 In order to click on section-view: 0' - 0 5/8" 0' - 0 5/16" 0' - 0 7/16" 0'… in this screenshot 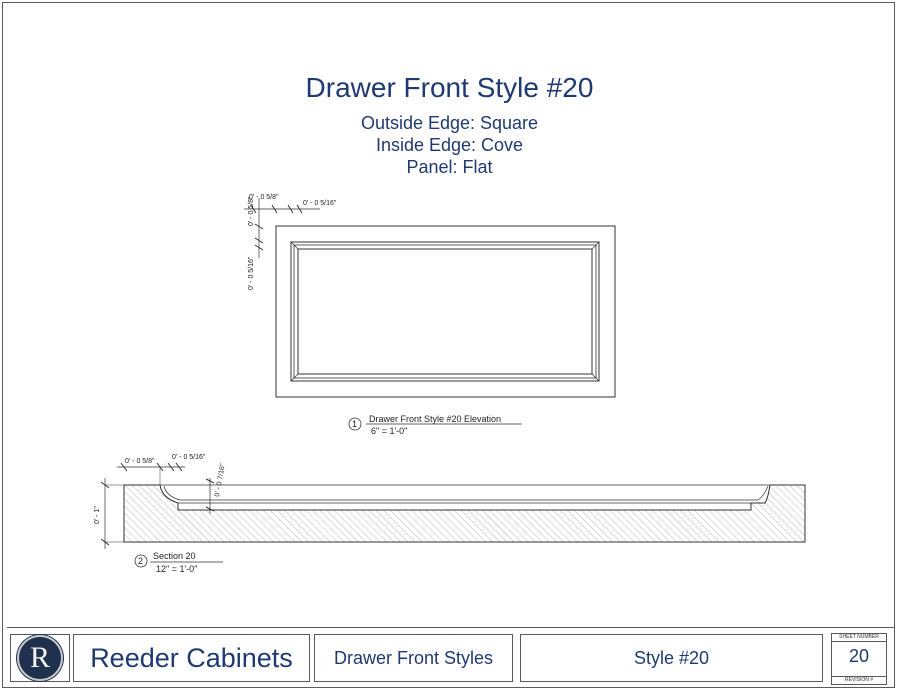, I will do `click(450, 514)`.